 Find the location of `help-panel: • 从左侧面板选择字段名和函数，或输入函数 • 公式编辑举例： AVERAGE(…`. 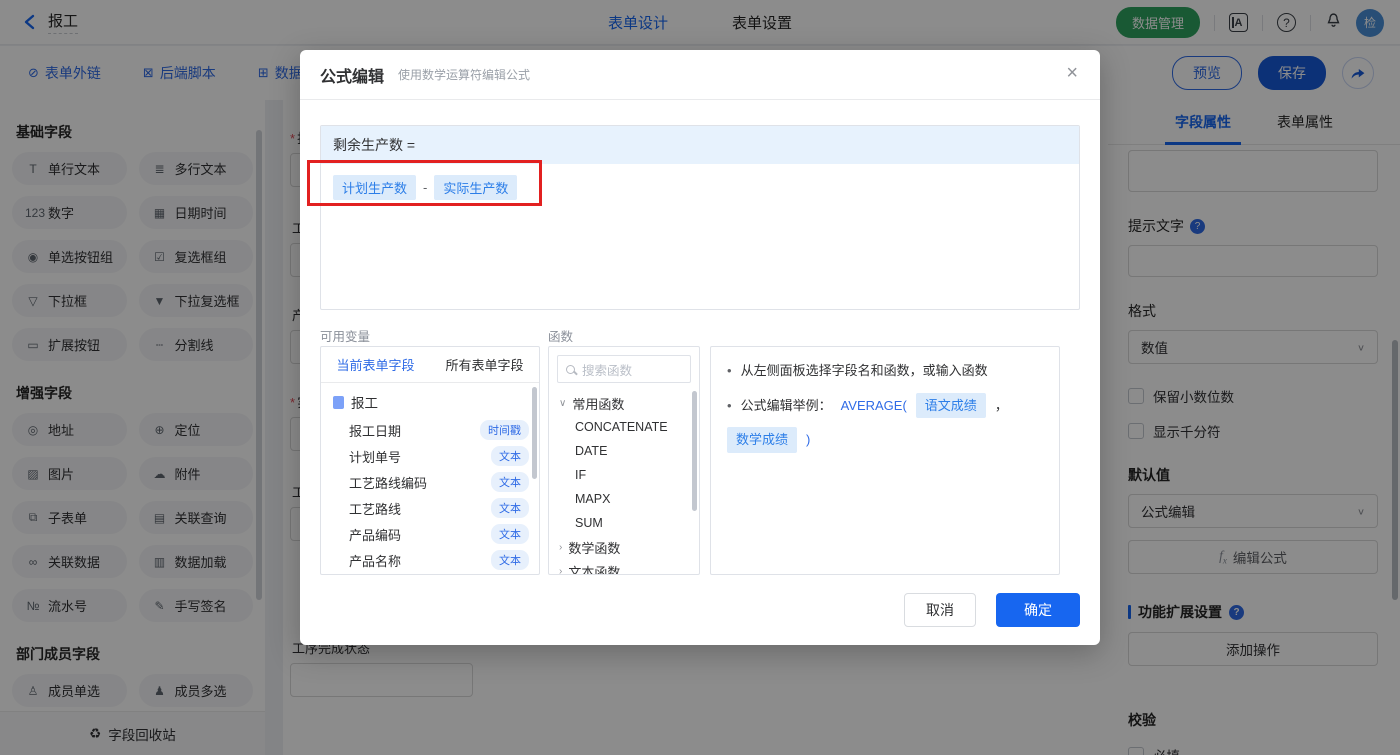

help-panel: • 从左侧面板选择字段名和函数，或输入函数 • 公式编辑举例： AVERAGE(… is located at coordinates (885, 460).